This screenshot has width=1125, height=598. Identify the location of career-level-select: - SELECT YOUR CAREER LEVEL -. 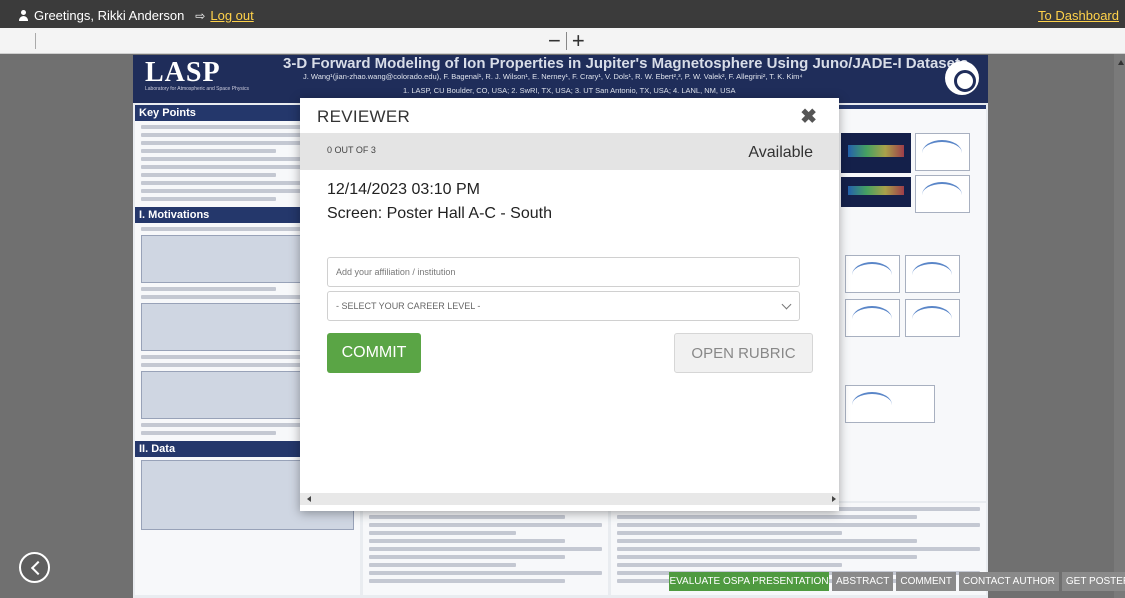
(563, 306).